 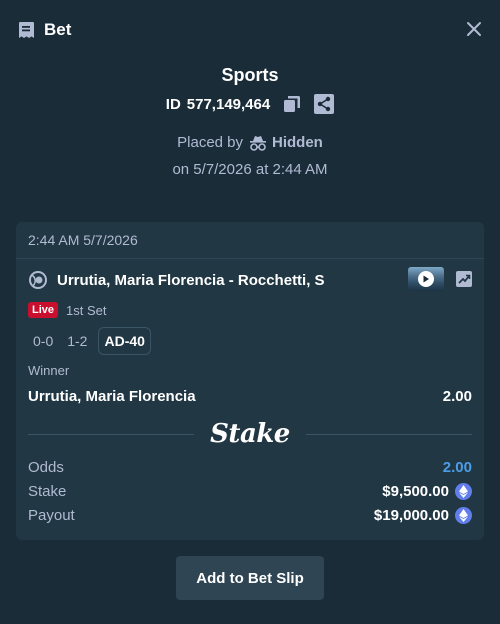 What do you see at coordinates (210, 142) in the screenshot?
I see `placed-by-label: Placed by` at bounding box center [210, 142].